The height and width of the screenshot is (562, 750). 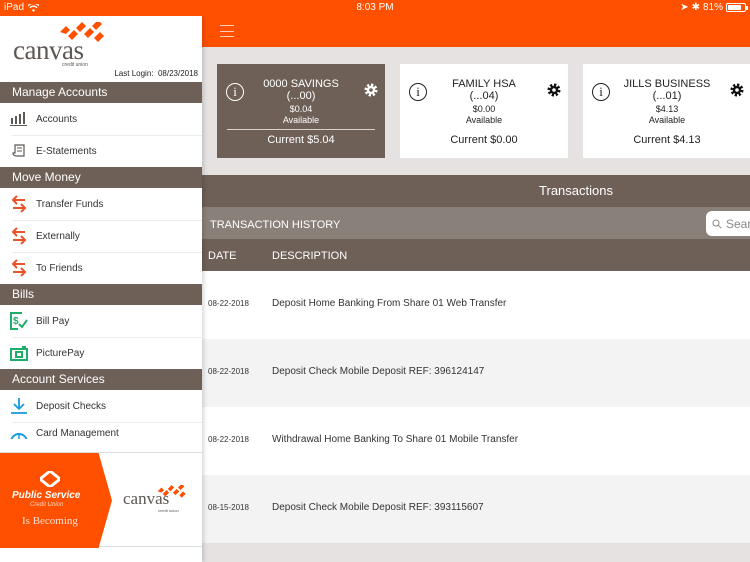 I want to click on sidebar-item-e-statements: E-Statements, so click(x=101, y=151).